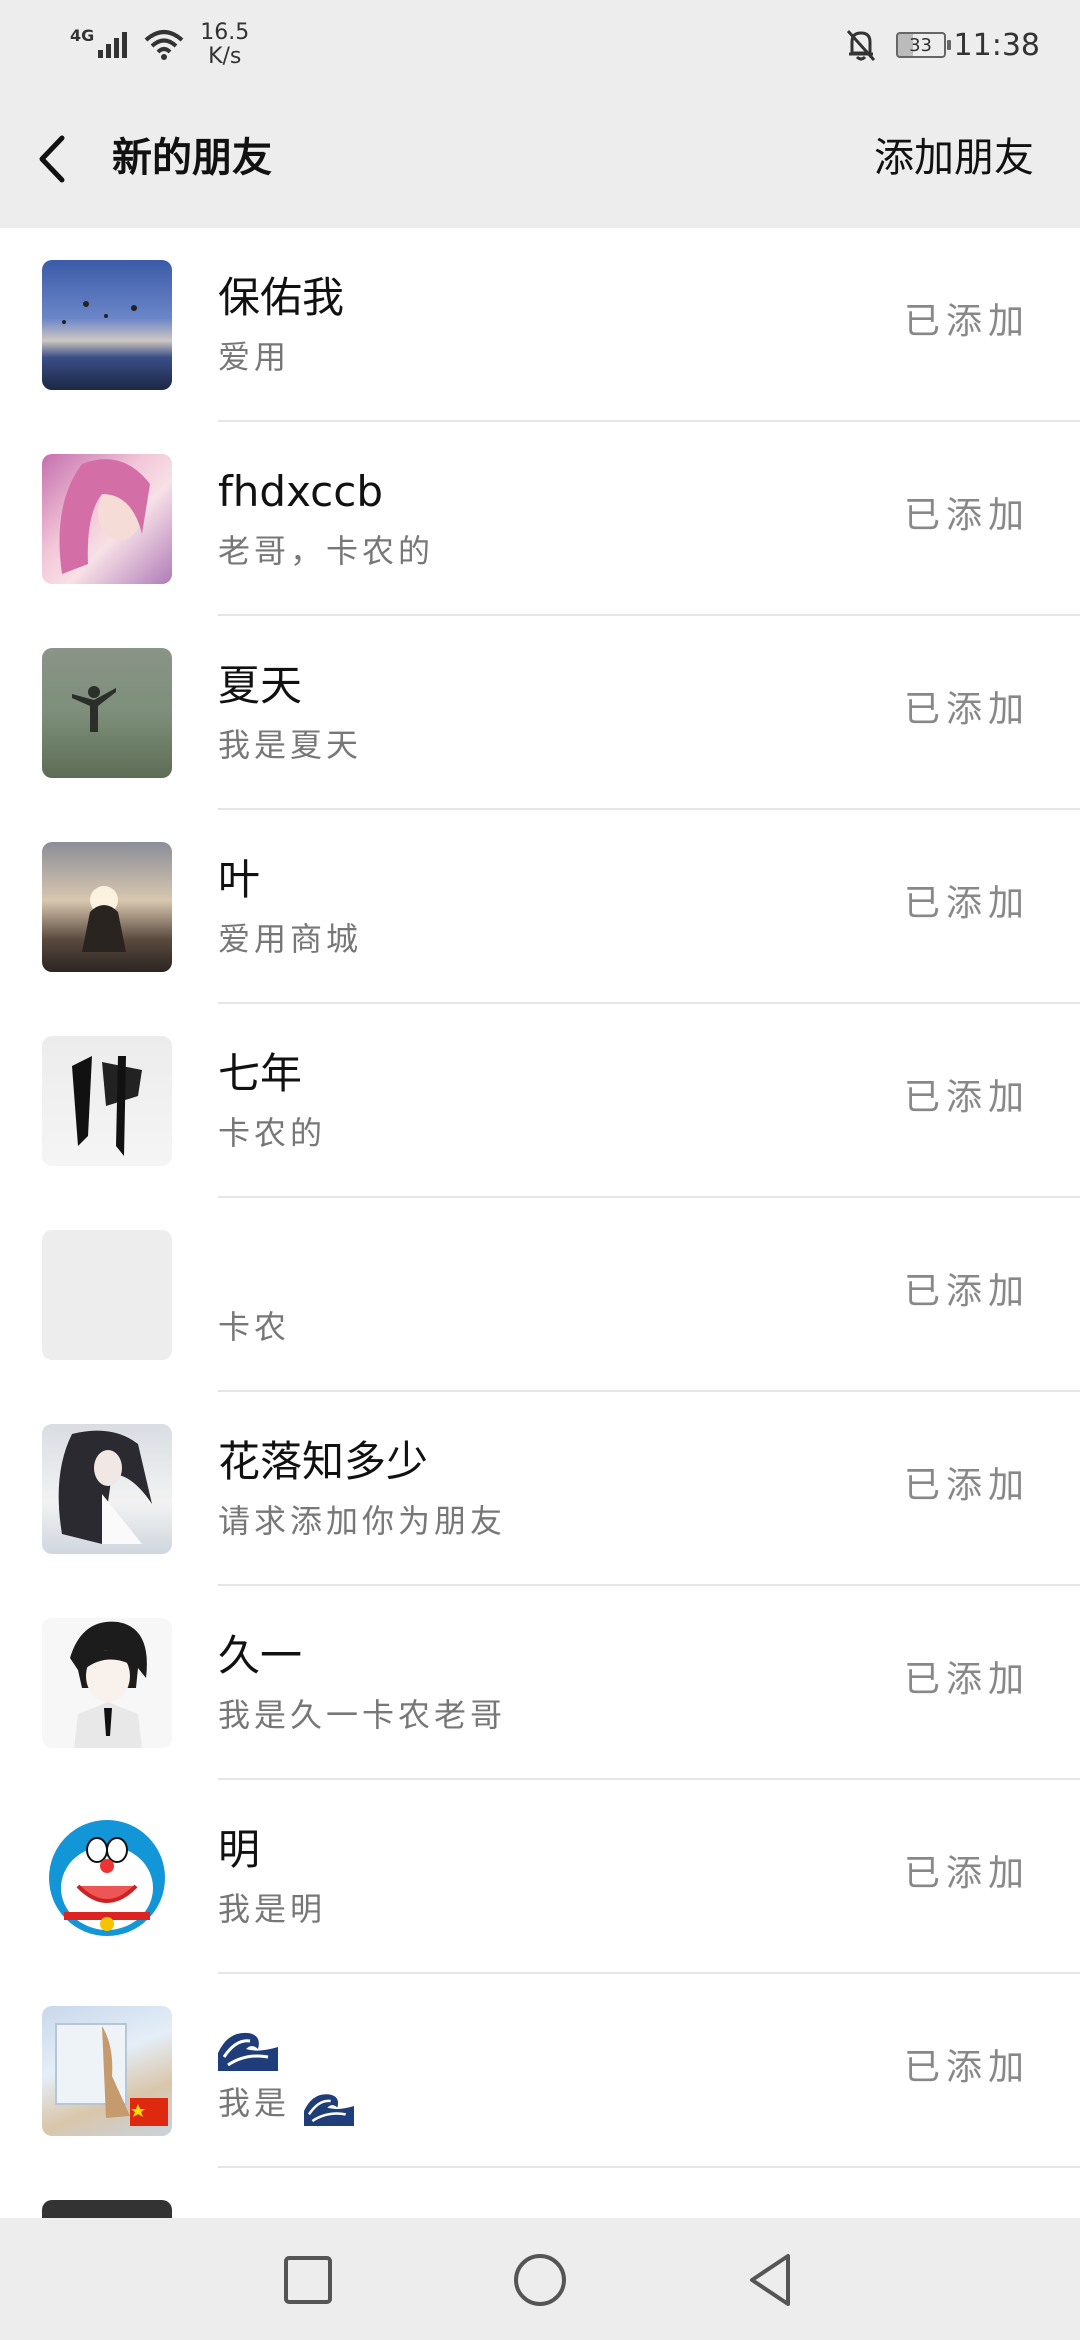  I want to click on list-item: 久一 我是久一卡农老哥 已添加, so click(540, 1683).